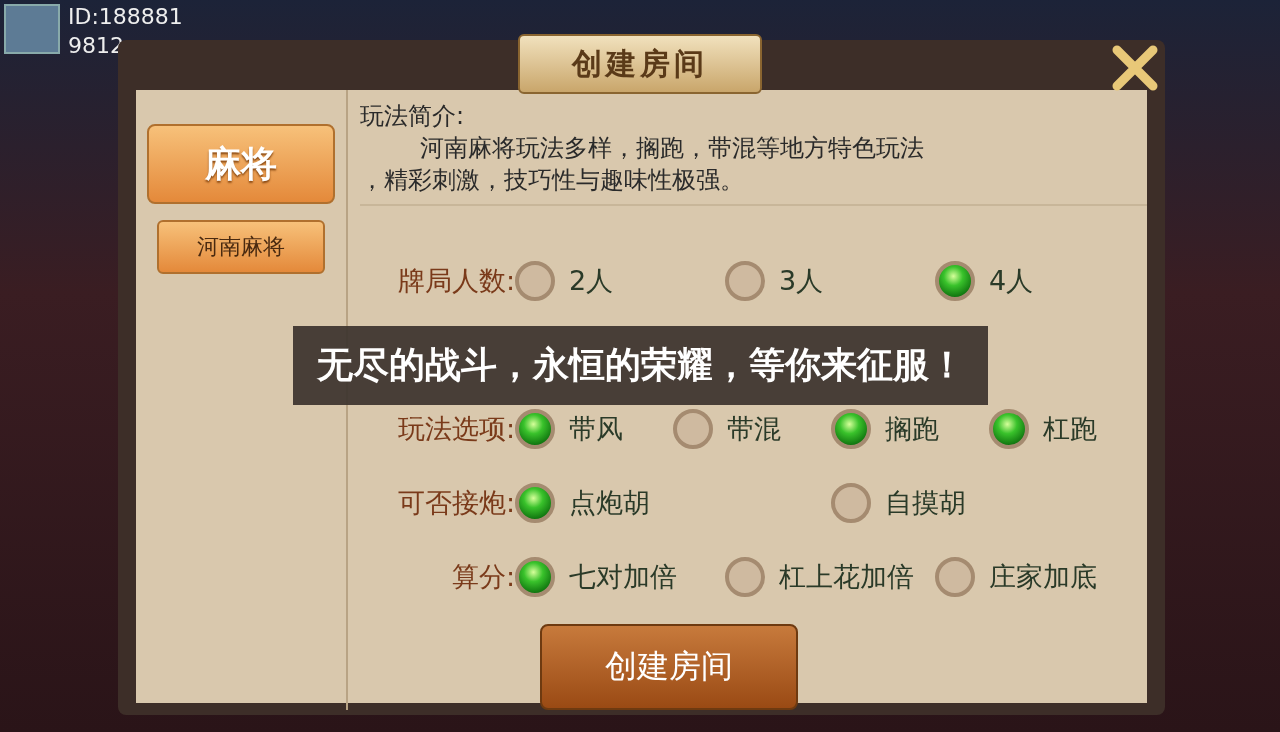 This screenshot has width=1280, height=732. Describe the element at coordinates (801, 281) in the screenshot. I see `option-text: 3人` at that location.